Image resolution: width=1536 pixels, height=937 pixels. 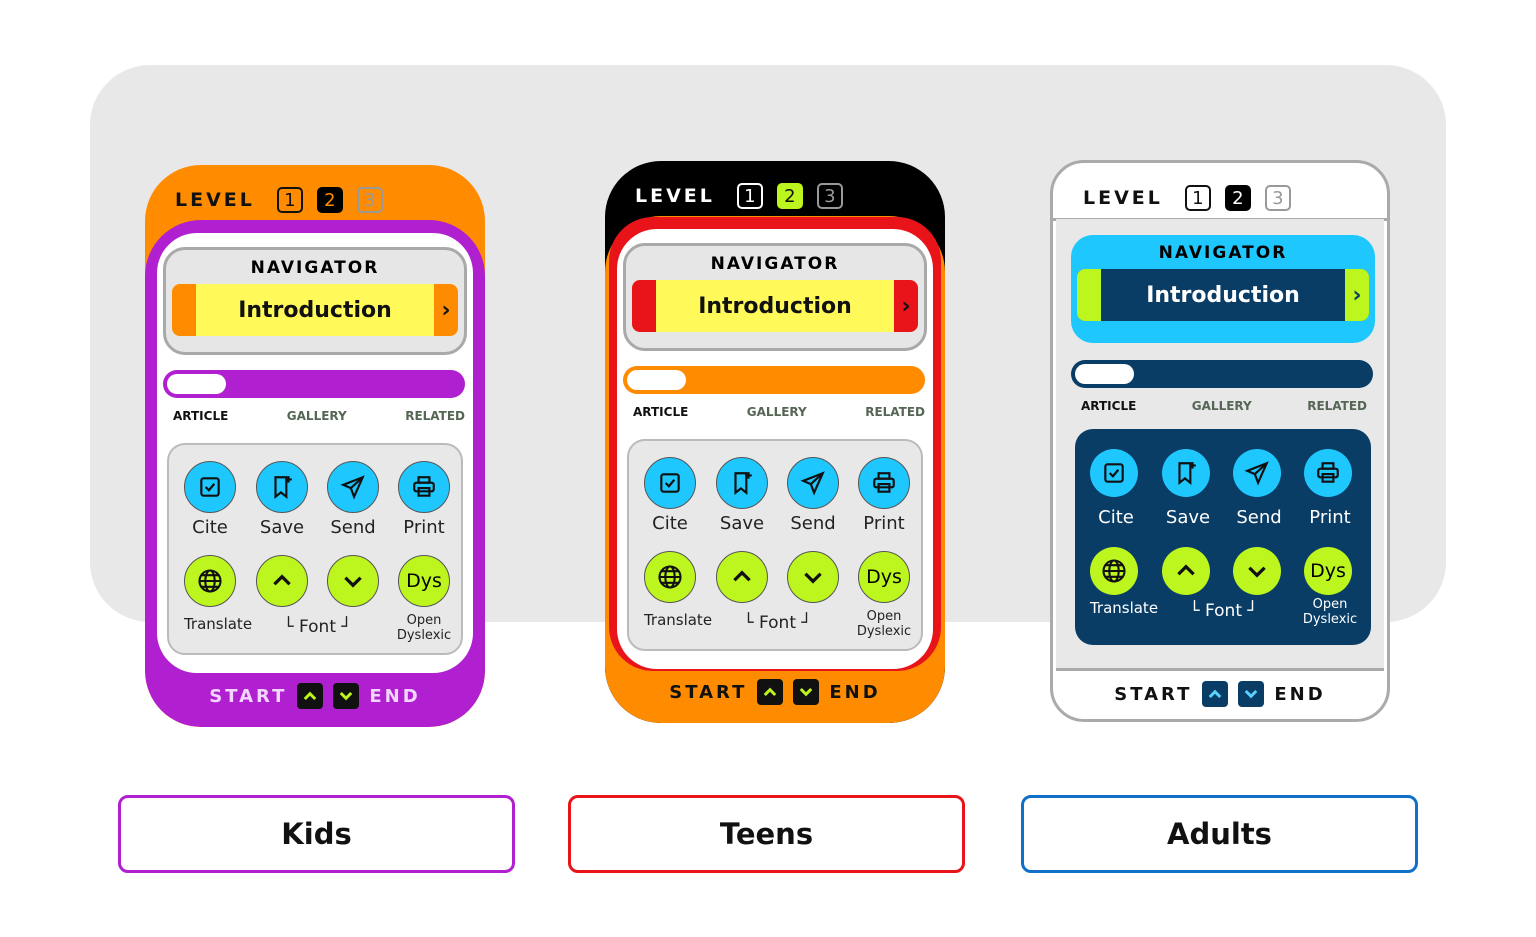 I want to click on audience-label-teens: Teens, so click(x=766, y=834).